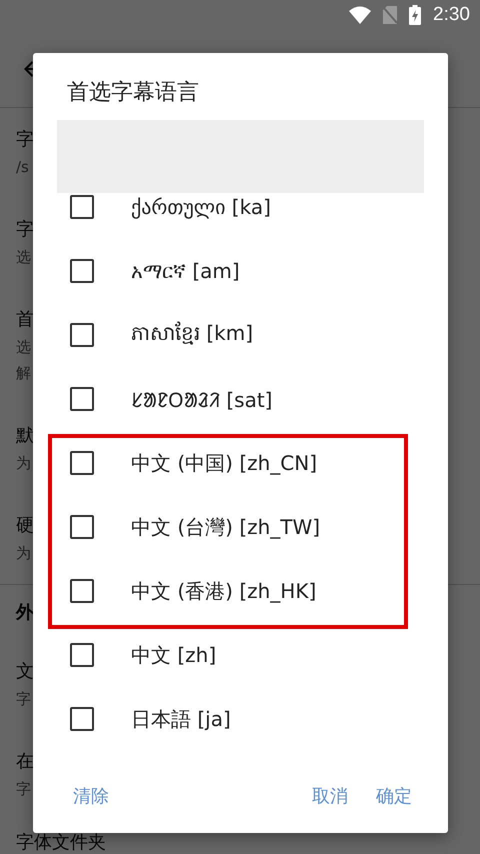 The height and width of the screenshot is (854, 480). I want to click on setting-title: 默, so click(25, 436).